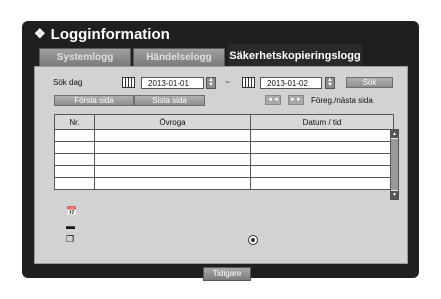 This screenshot has height=299, width=441. Describe the element at coordinates (253, 240) in the screenshot. I see `record-indicator-icon` at that location.